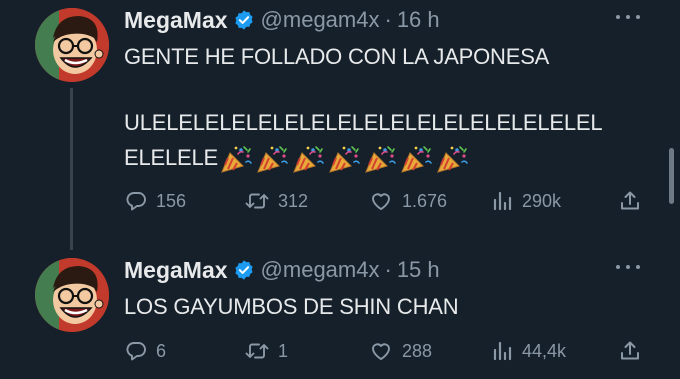 This screenshot has width=680, height=379. I want to click on timestamp: 15 h, so click(418, 270).